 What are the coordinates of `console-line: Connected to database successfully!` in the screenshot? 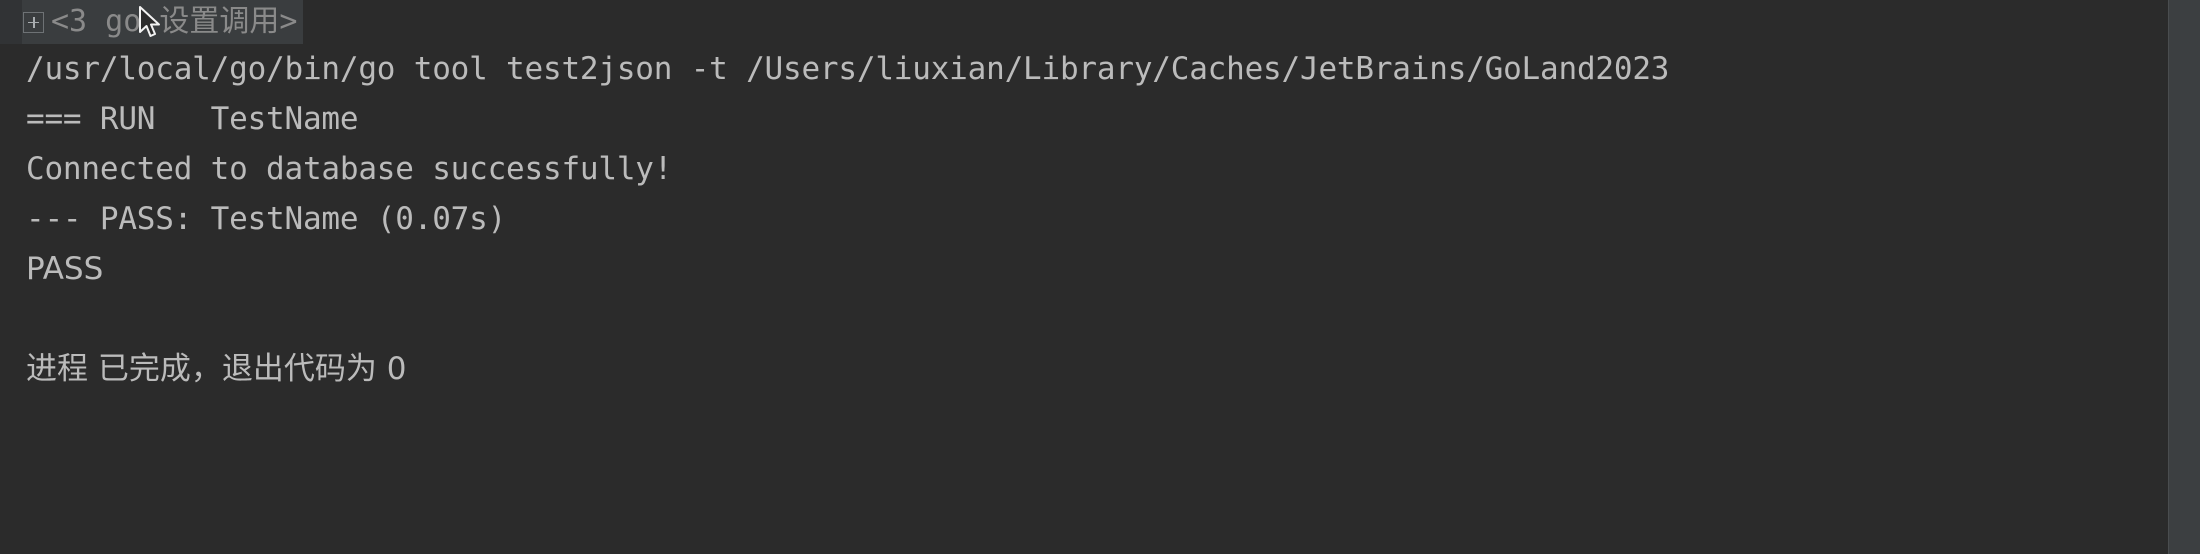 It's located at (349, 169).